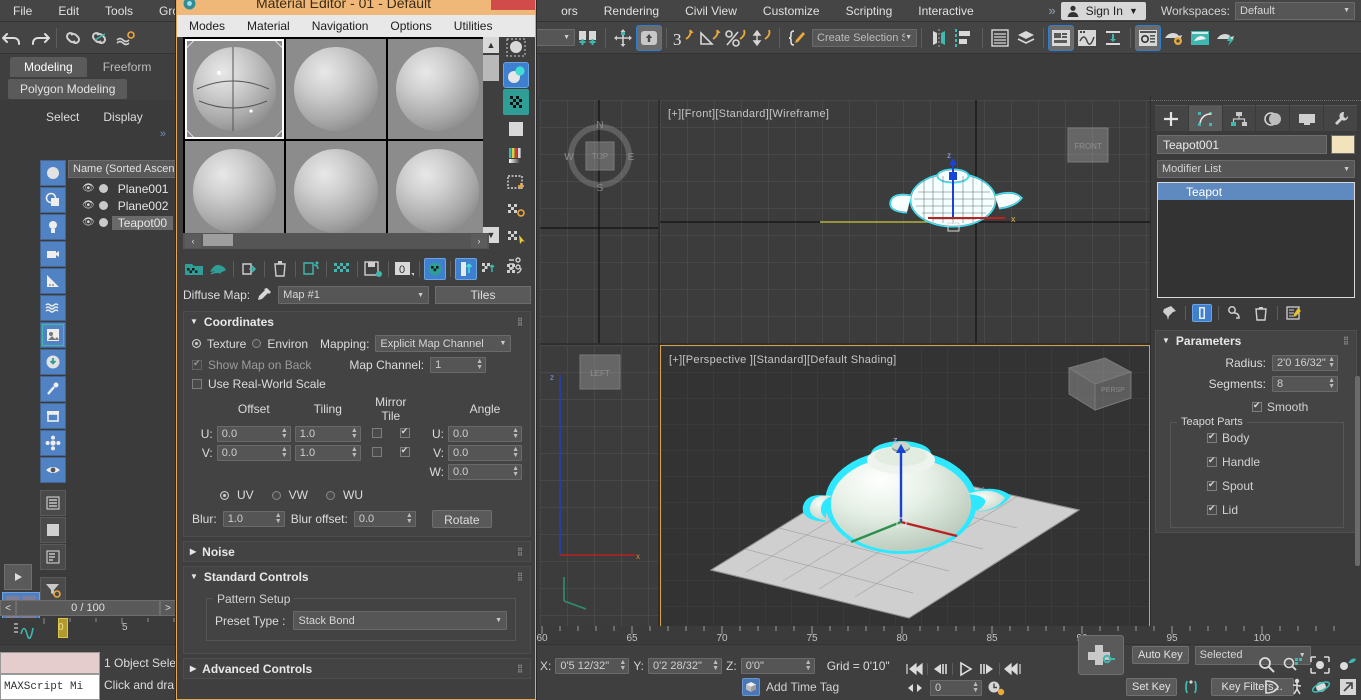 The height and width of the screenshot is (700, 1361). Describe the element at coordinates (53, 254) in the screenshot. I see `filter-cameras-icon` at that location.